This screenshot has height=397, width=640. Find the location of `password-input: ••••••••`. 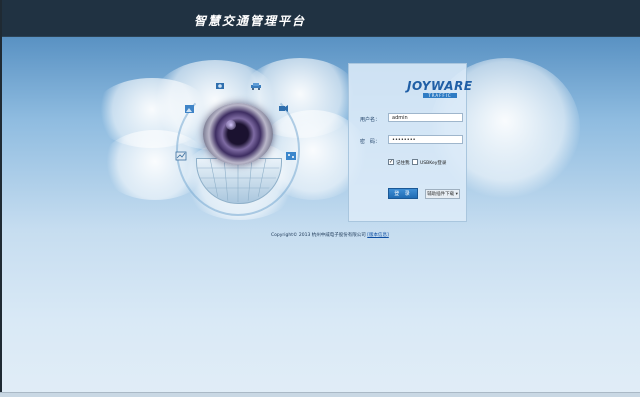

password-input: •••••••• is located at coordinates (425, 139).